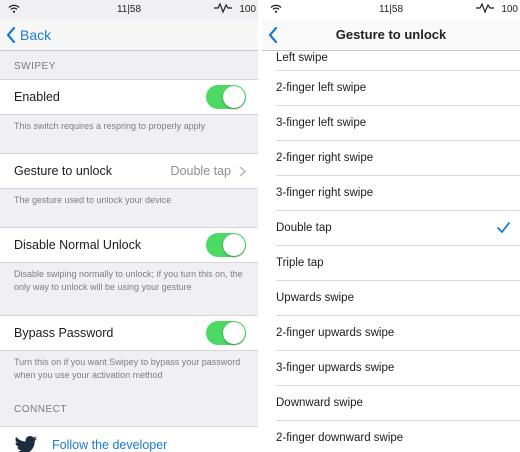 This screenshot has height=452, width=520. I want to click on checkmark-icon, so click(503, 227).